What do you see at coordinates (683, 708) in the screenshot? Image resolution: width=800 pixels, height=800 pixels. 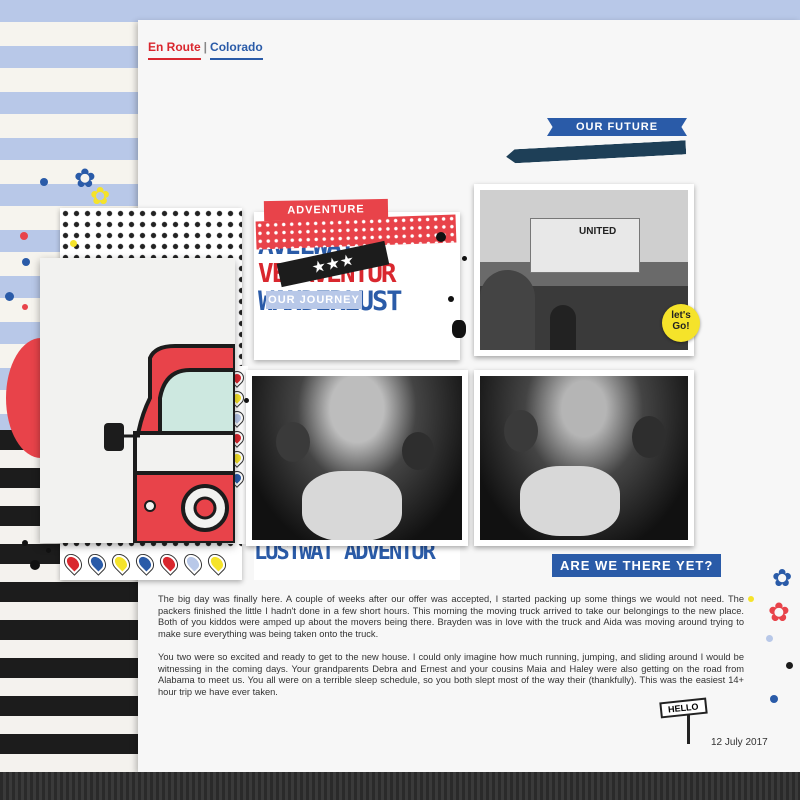 I see `hello-sign-board: HELLO` at bounding box center [683, 708].